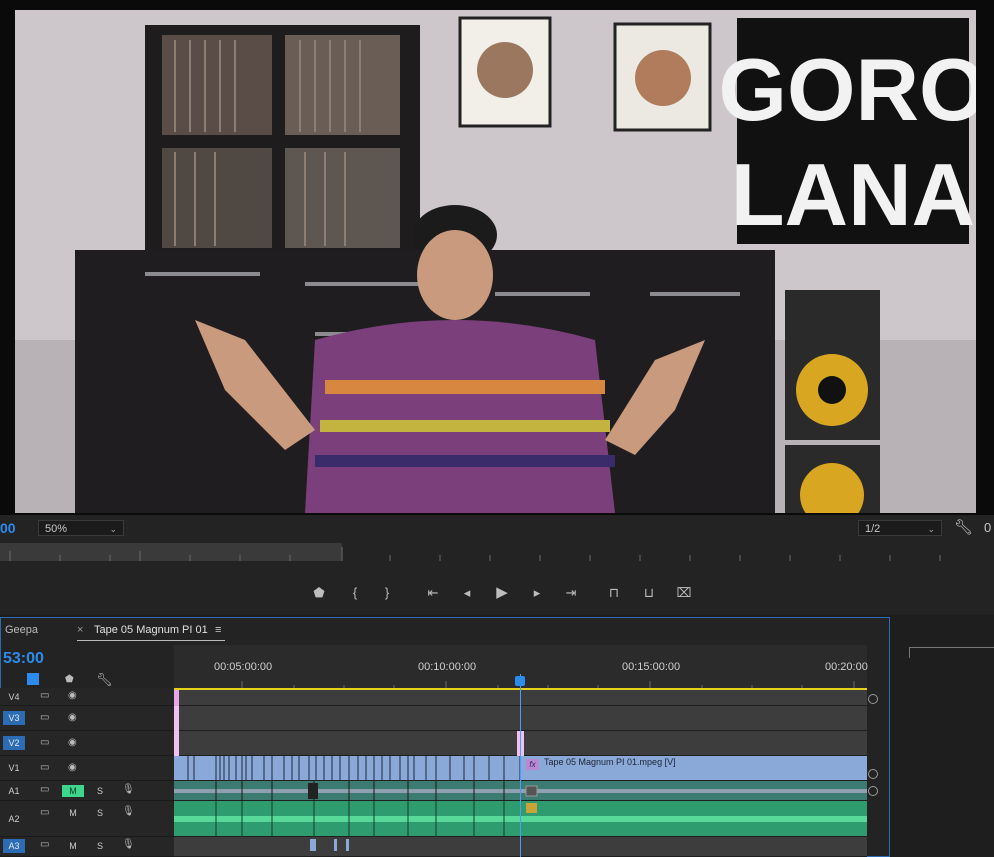 Image resolution: width=994 pixels, height=857 pixels. I want to click on mark-out-button: }, so click(387, 593).